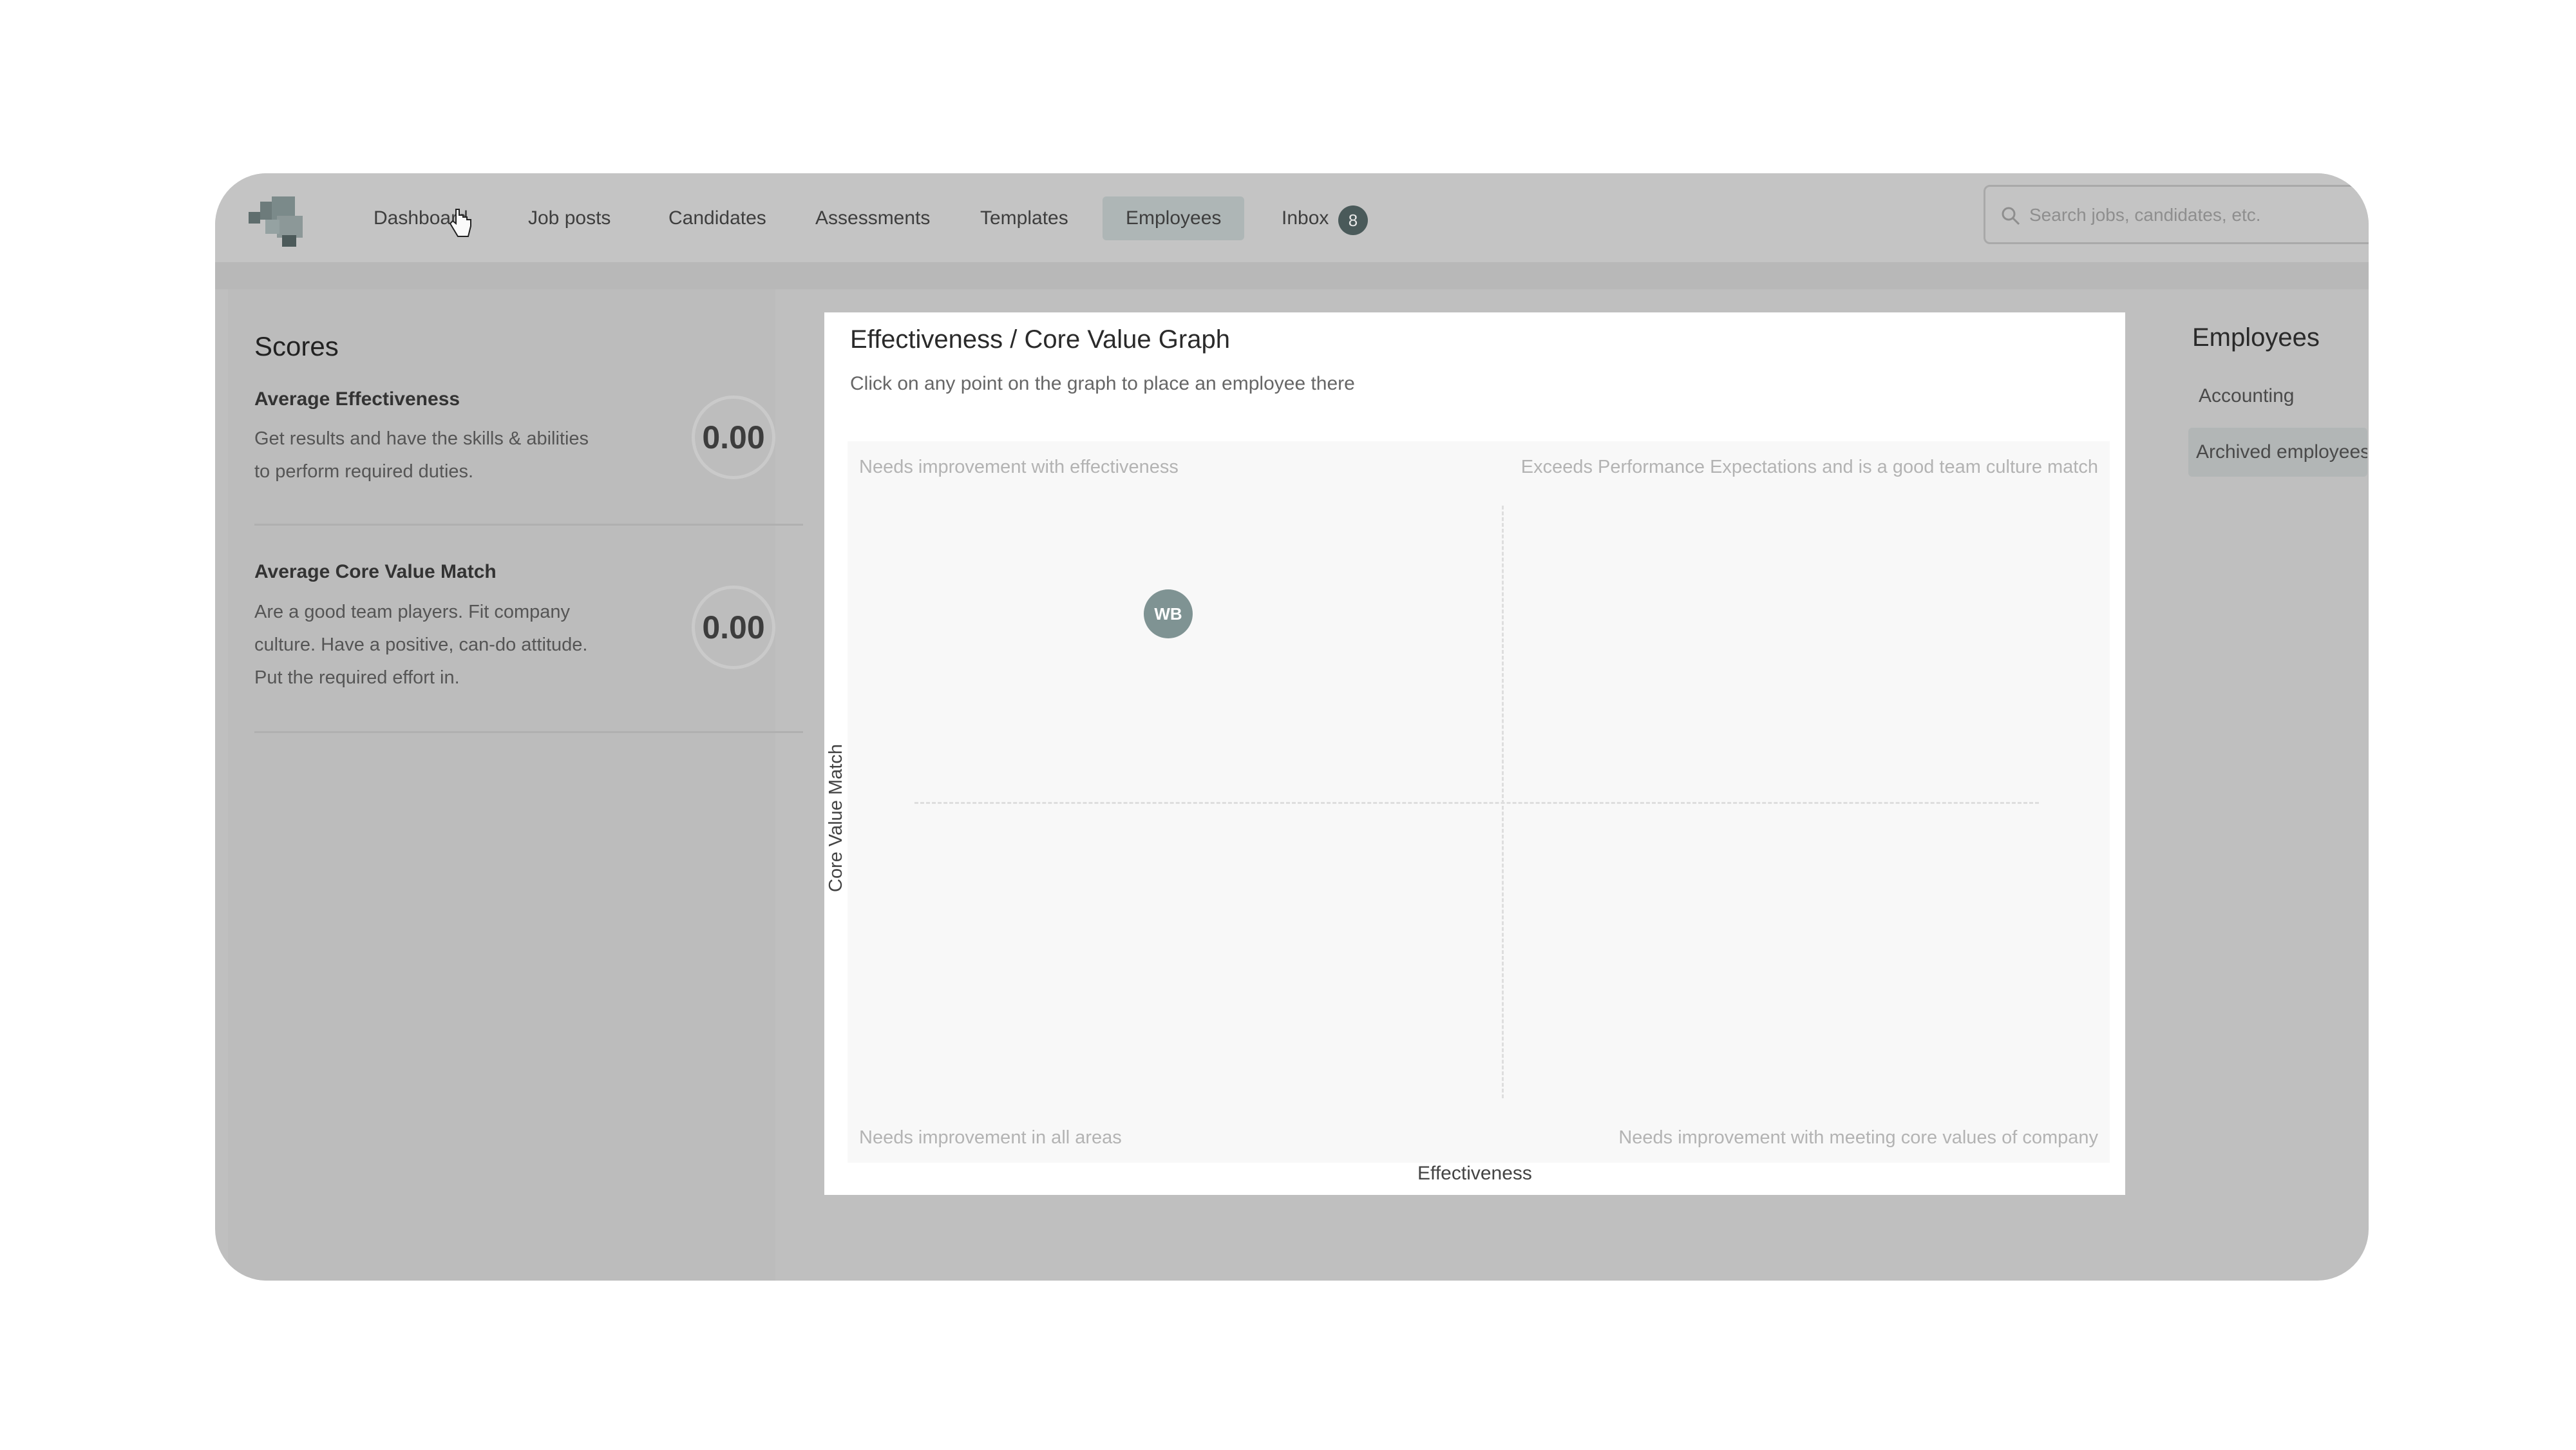 The width and height of the screenshot is (2576, 1450). Describe the element at coordinates (2277, 453) in the screenshot. I see `employee-group-archived: Archived employees` at that location.